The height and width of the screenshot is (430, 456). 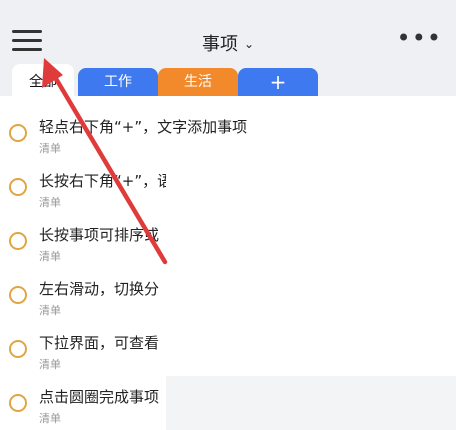 I want to click on item-title: 点击圆圈完成事项, so click(x=99, y=397).